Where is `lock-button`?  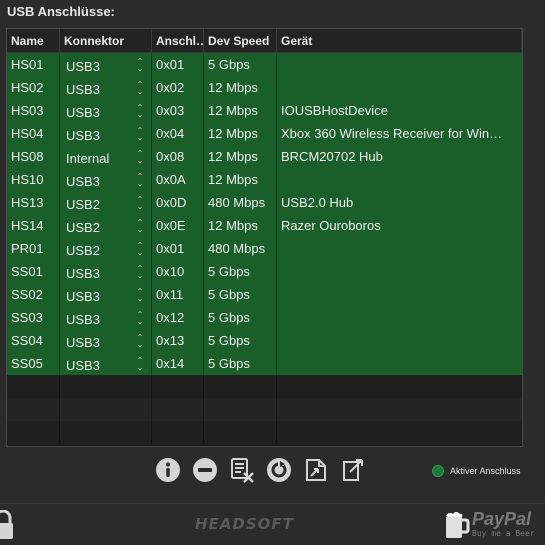
lock-button is located at coordinates (7, 527).